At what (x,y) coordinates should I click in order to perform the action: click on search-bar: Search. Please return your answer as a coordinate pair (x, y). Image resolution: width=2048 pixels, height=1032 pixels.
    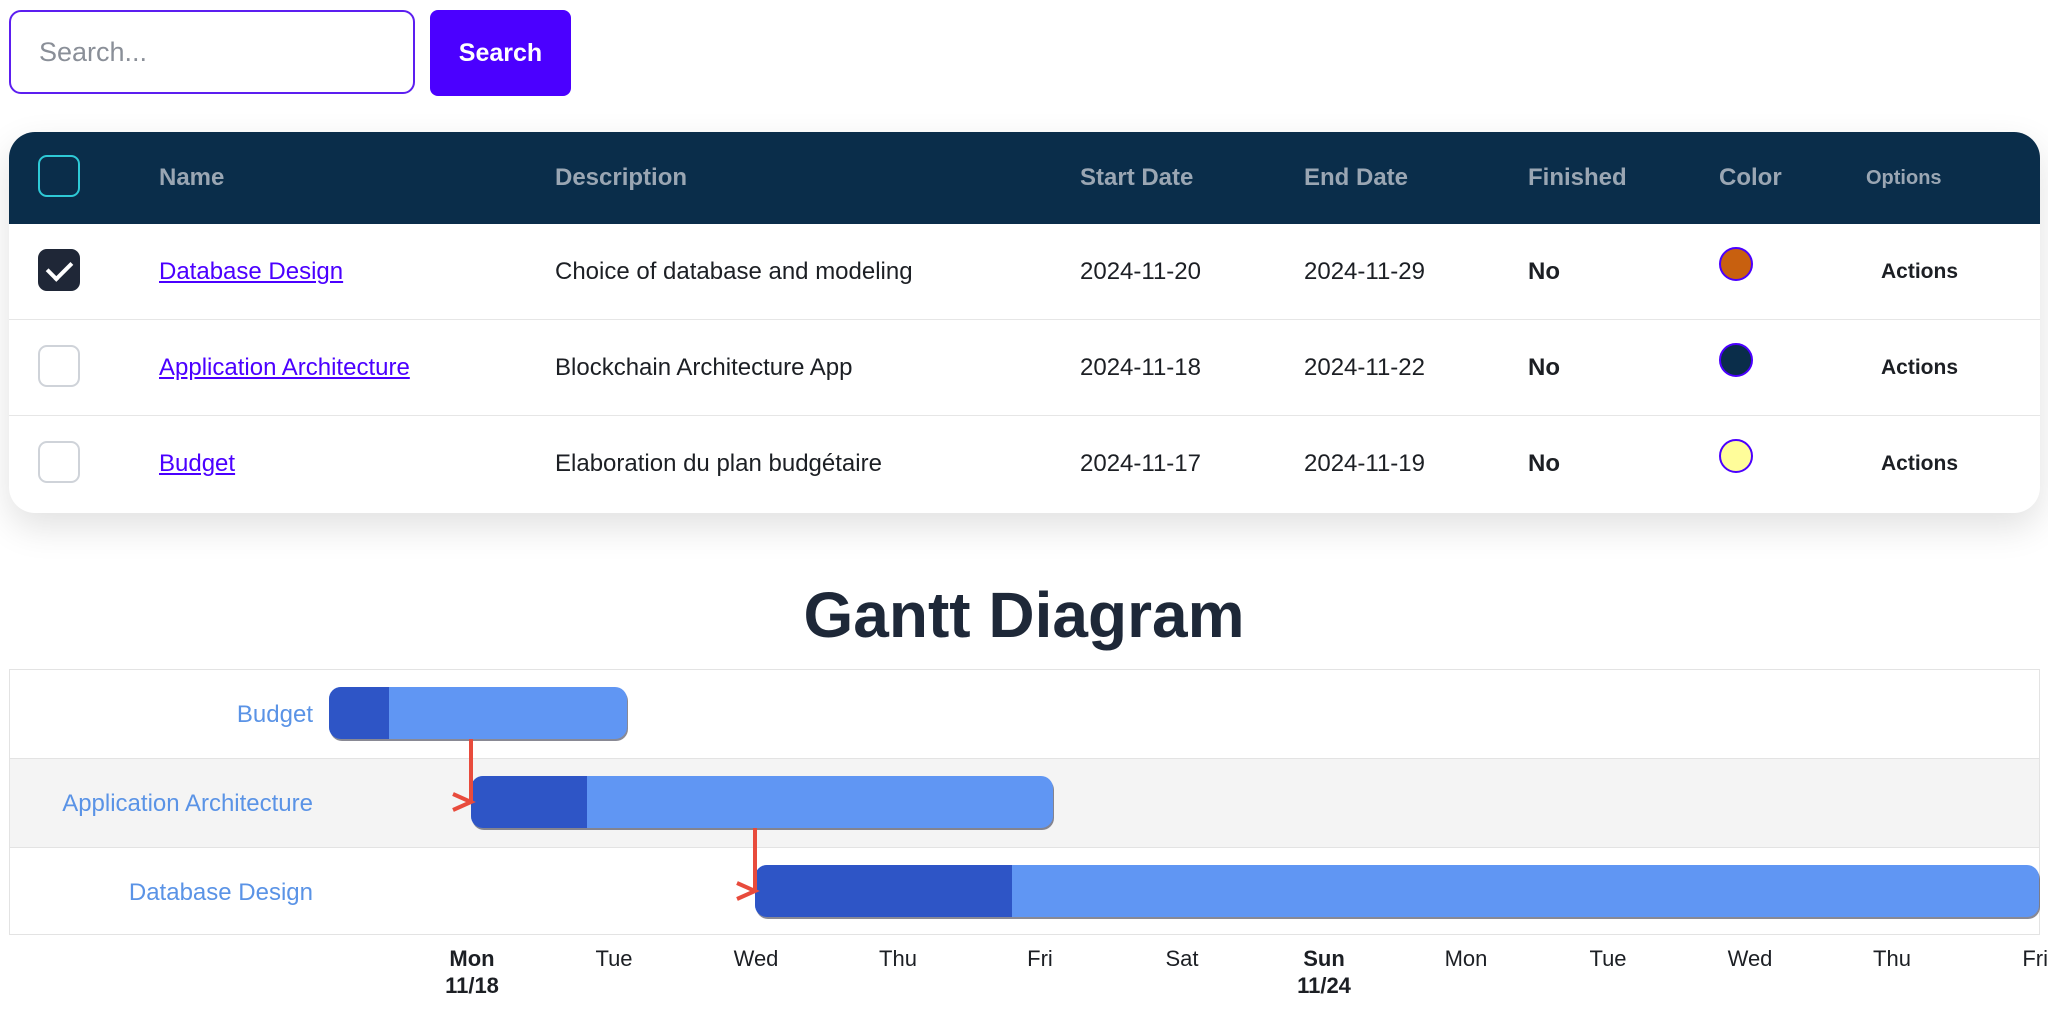
    Looking at the image, I should click on (290, 53).